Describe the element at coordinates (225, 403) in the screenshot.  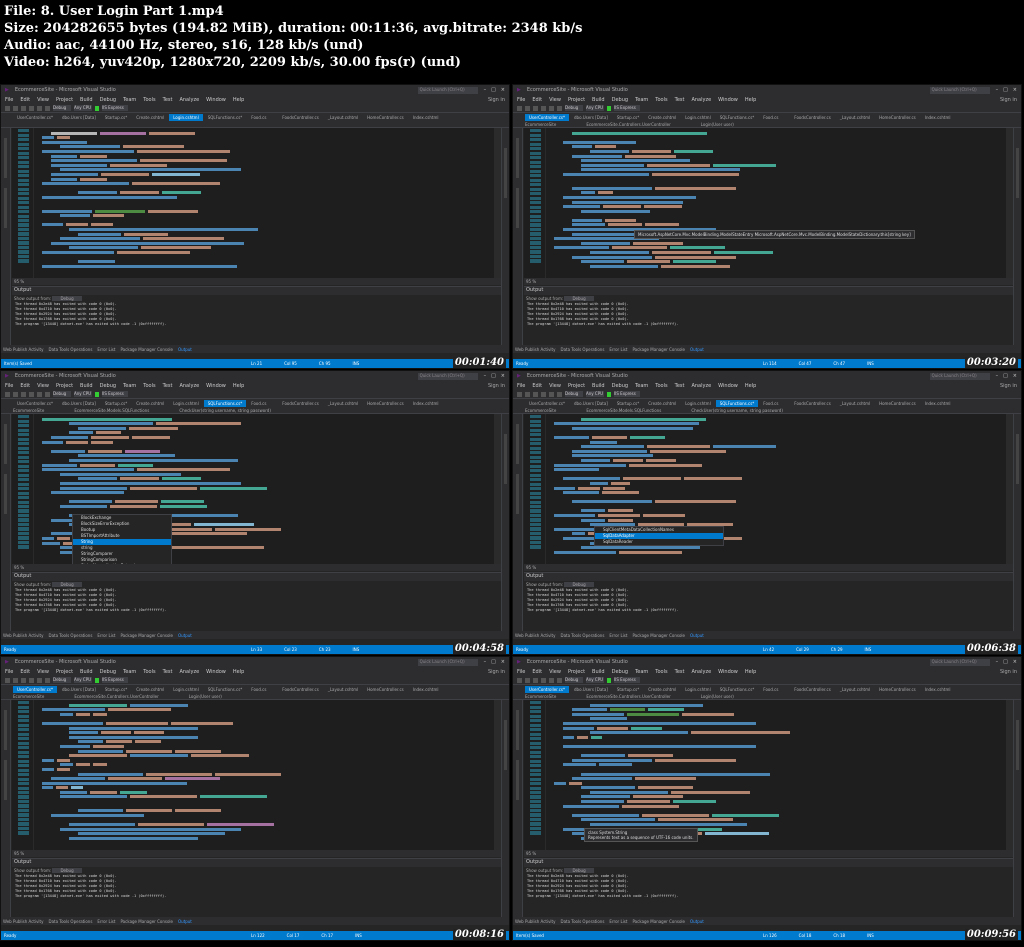
I see `document-tab: SQLFunctions.cs*` at that location.